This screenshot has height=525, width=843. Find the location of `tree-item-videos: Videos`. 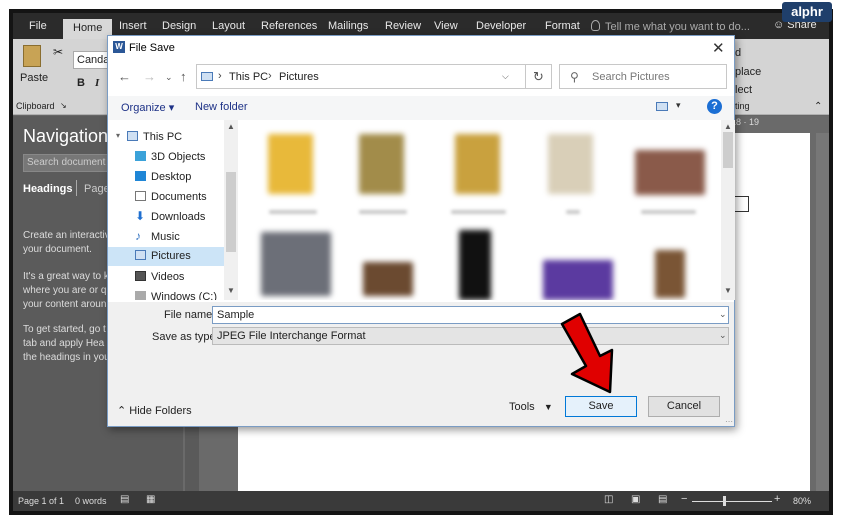

tree-item-videos: Videos is located at coordinates (166, 277).